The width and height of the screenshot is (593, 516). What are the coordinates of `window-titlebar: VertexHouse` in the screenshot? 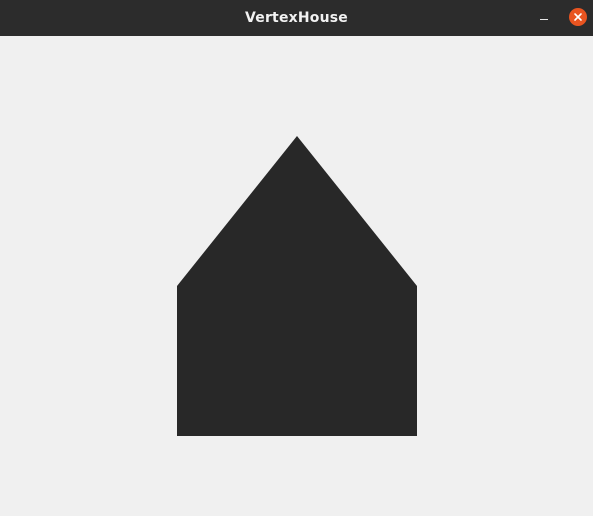 It's located at (296, 18).